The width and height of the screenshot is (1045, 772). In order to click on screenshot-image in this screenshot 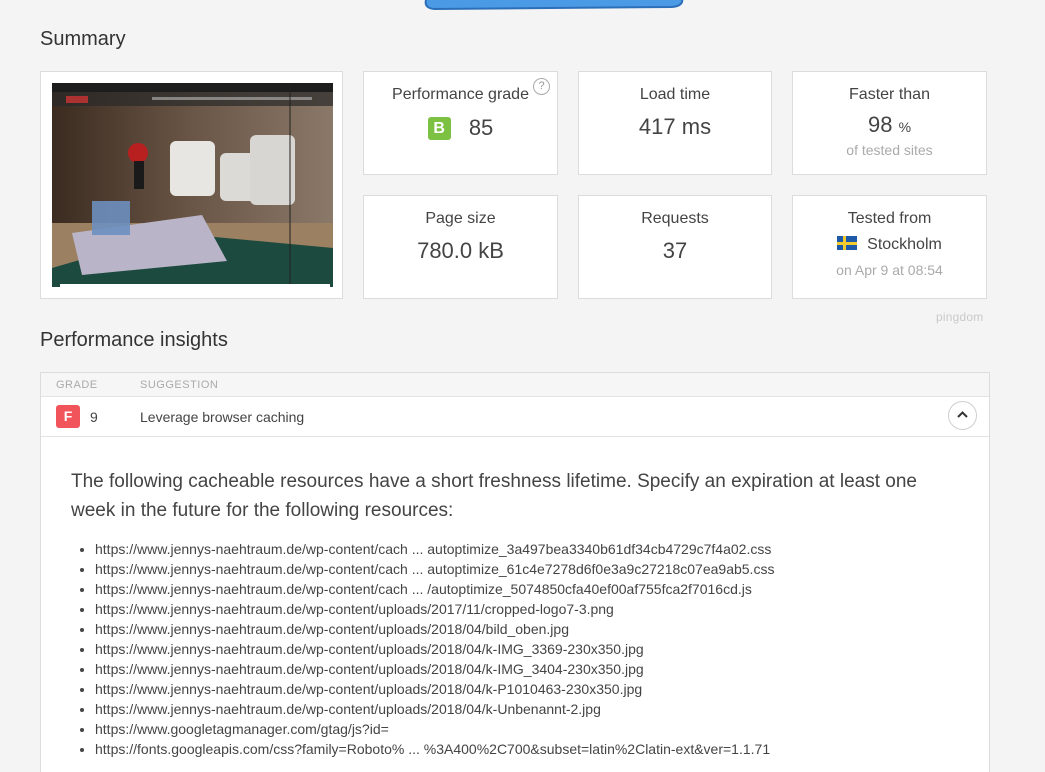, I will do `click(192, 185)`.